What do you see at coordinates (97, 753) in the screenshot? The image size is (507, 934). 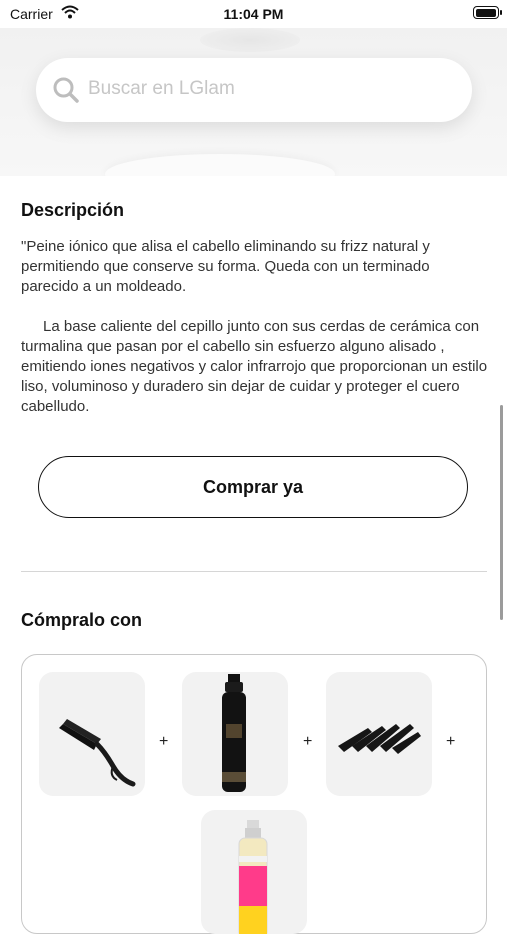 I see `hair-straightening-brush-icon` at bounding box center [97, 753].